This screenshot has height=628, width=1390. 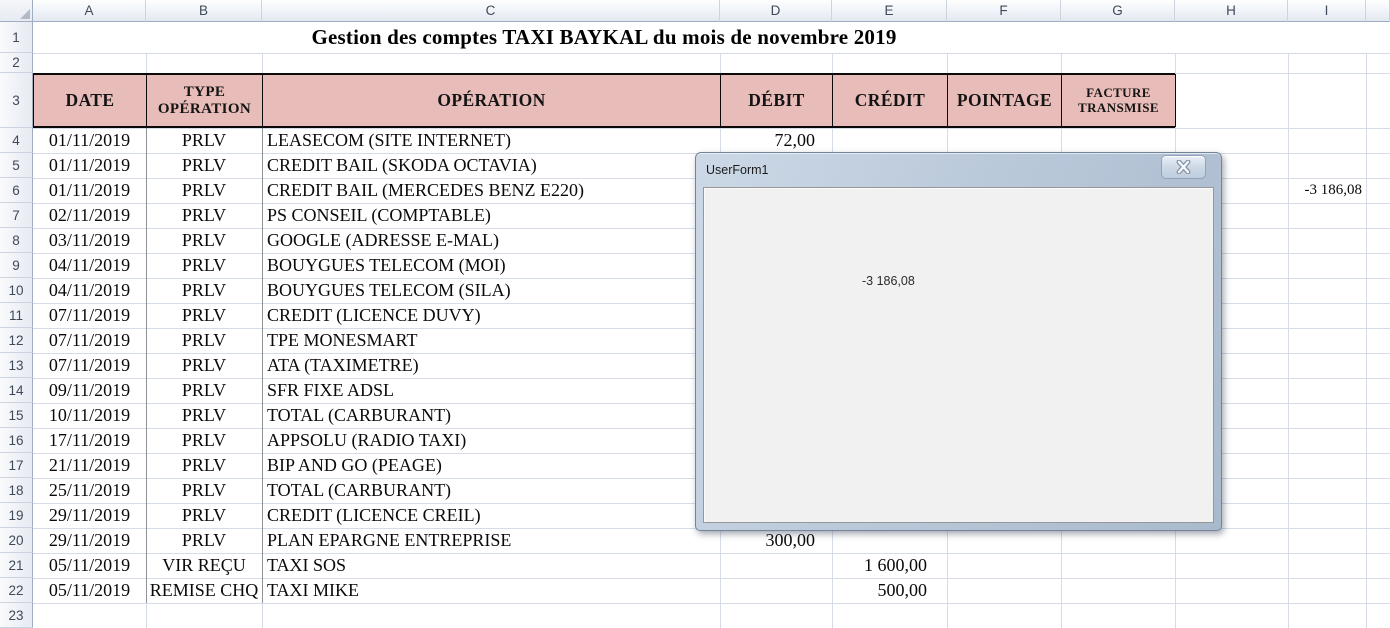 I want to click on row-header-12: 12, so click(x=16, y=340).